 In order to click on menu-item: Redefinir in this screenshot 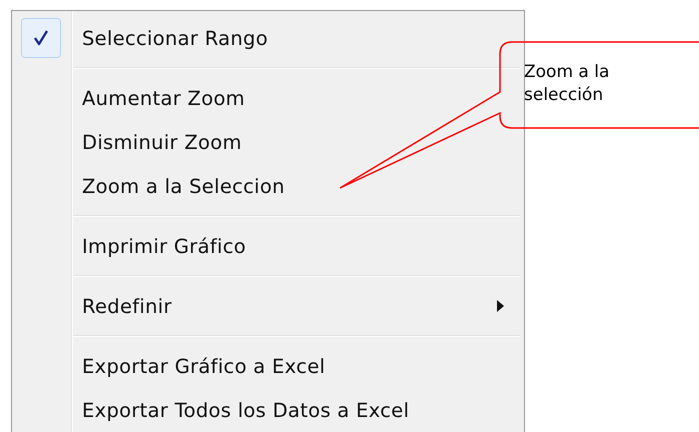, I will do `click(127, 306)`.